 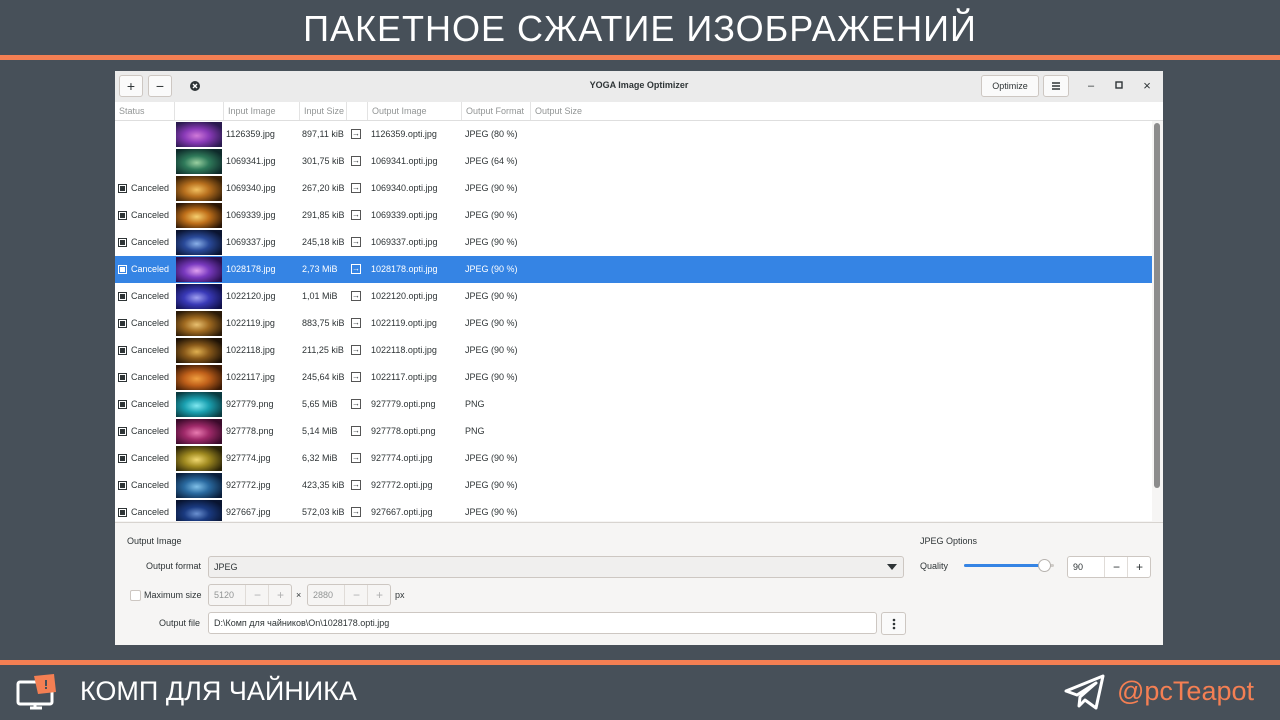 What do you see at coordinates (251, 215) in the screenshot?
I see `input-image-name: 1069339.jpg` at bounding box center [251, 215].